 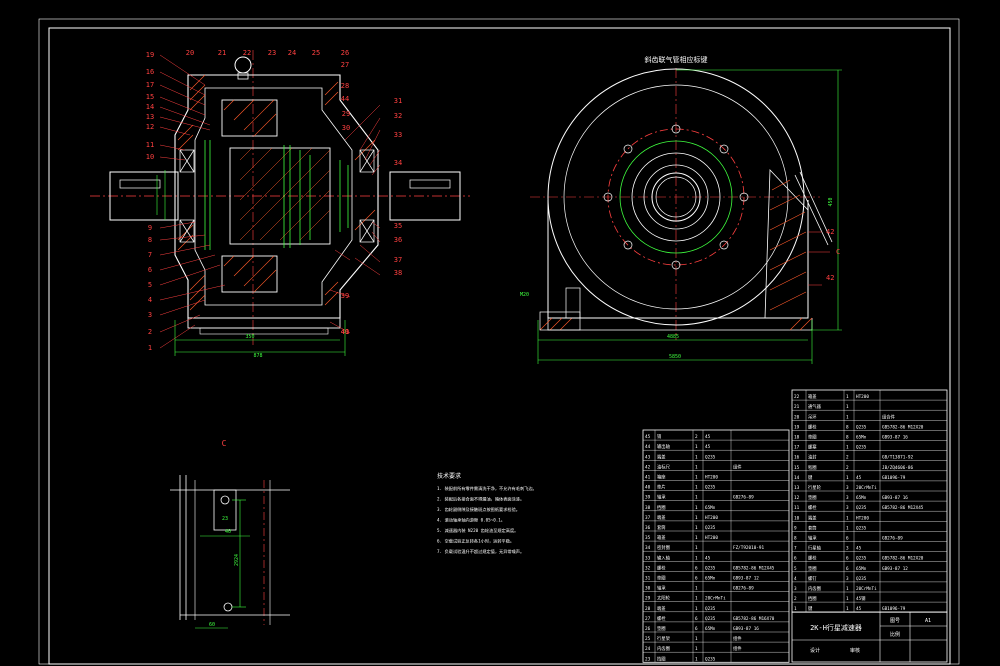 I want to click on callout-top: 27, so click(x=345, y=65).